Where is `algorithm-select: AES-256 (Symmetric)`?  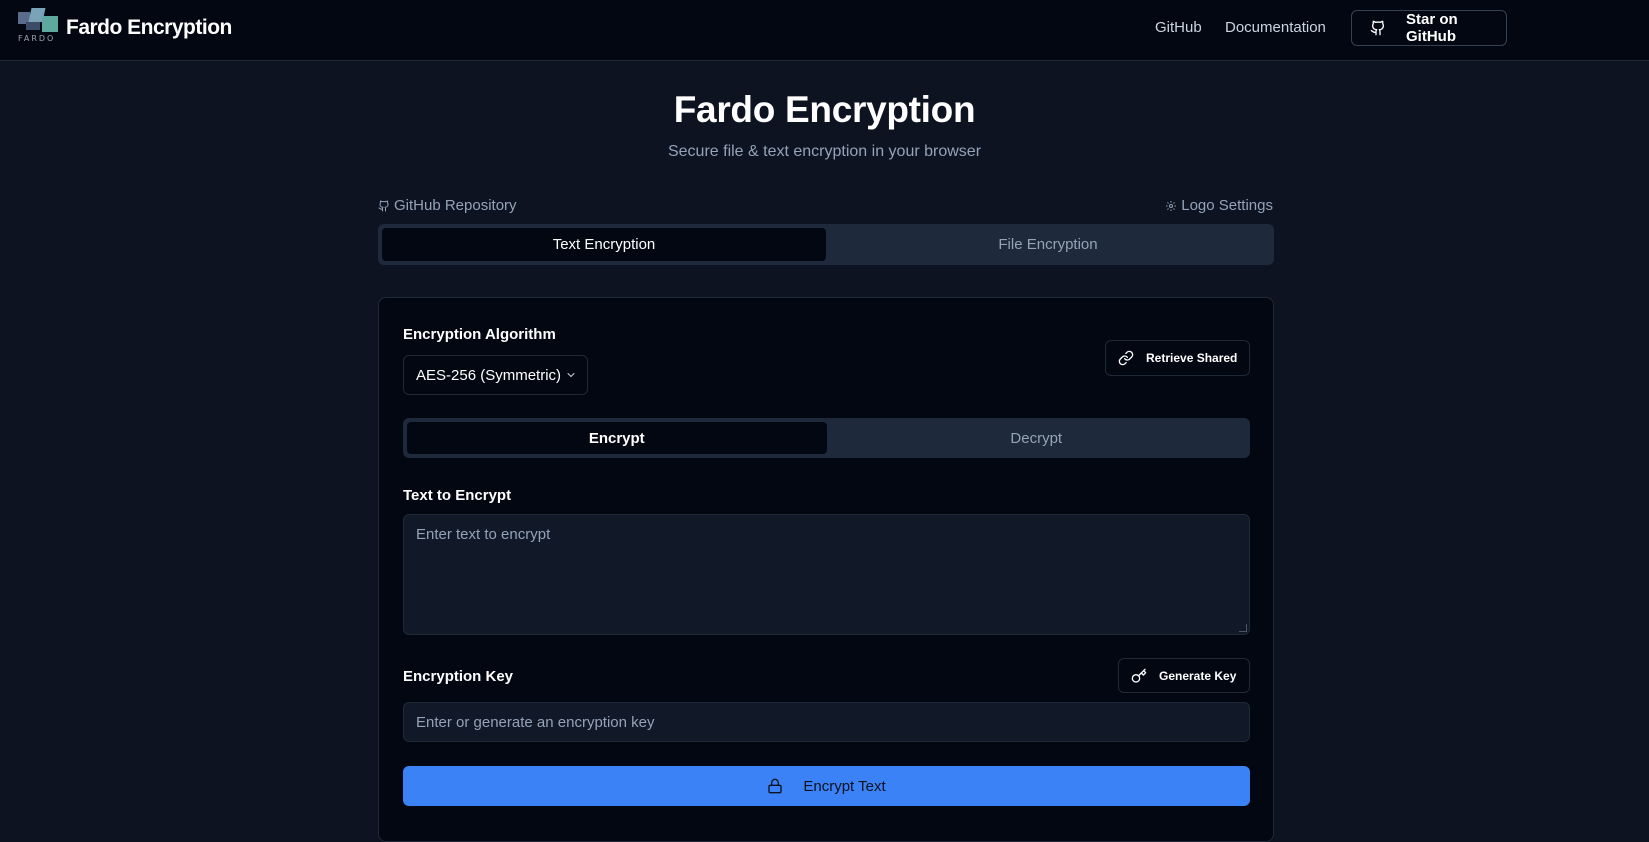 algorithm-select: AES-256 (Symmetric) is located at coordinates (495, 375).